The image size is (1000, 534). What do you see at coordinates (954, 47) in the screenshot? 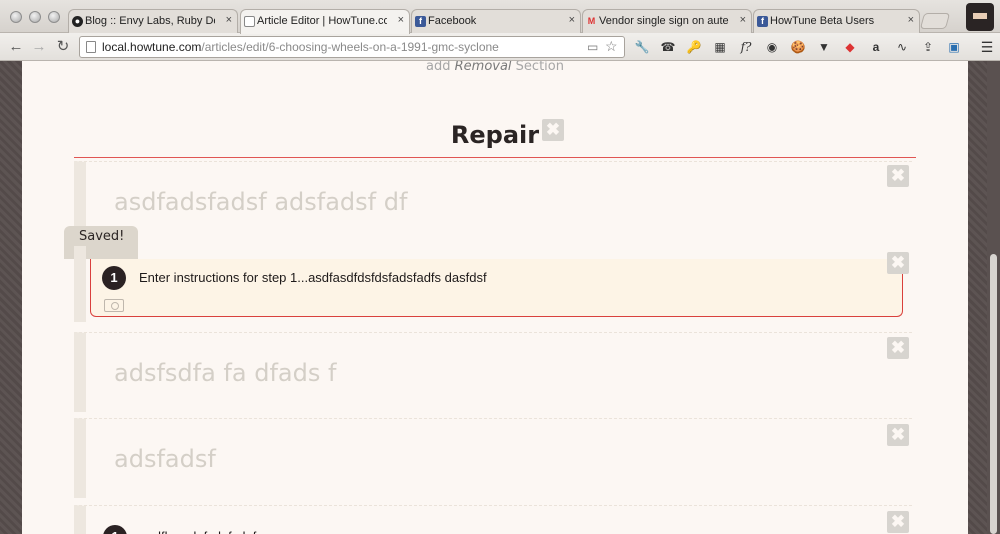
I see `chart-icon: ▣` at bounding box center [954, 47].